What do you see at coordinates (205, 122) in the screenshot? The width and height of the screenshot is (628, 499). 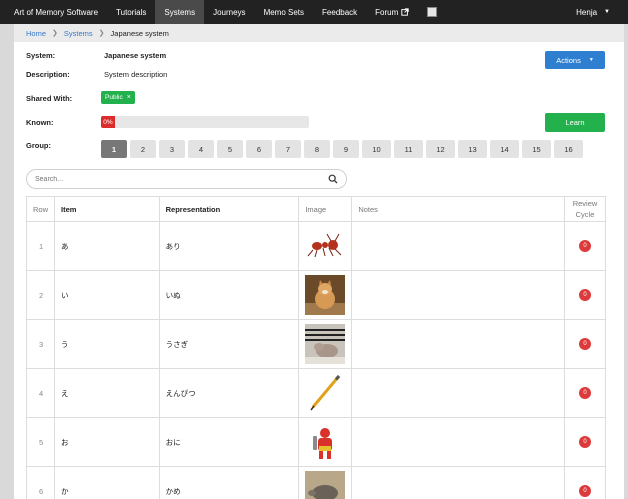 I see `known-progress: 0%` at bounding box center [205, 122].